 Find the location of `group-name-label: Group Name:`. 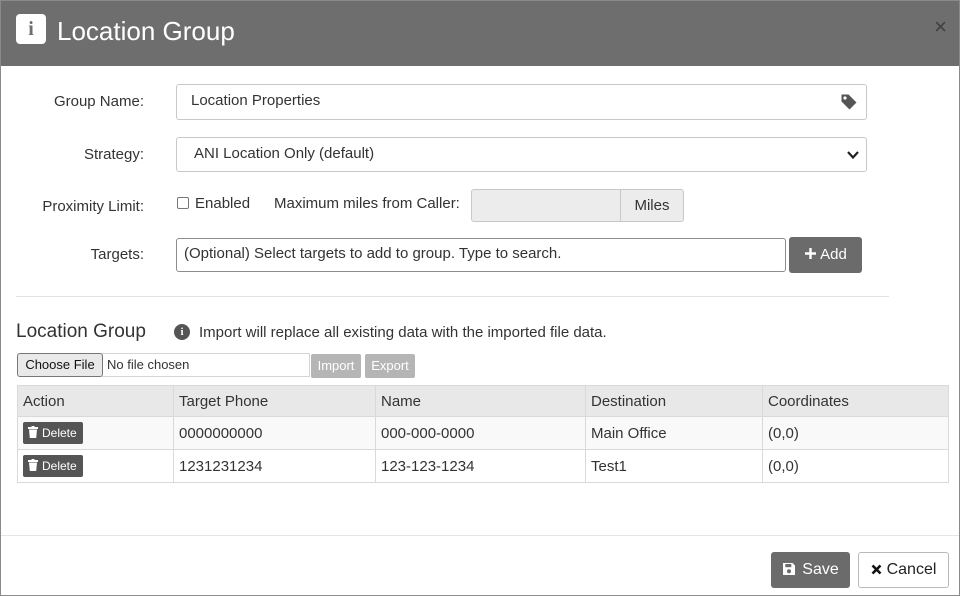

group-name-label: Group Name: is located at coordinates (98, 101).